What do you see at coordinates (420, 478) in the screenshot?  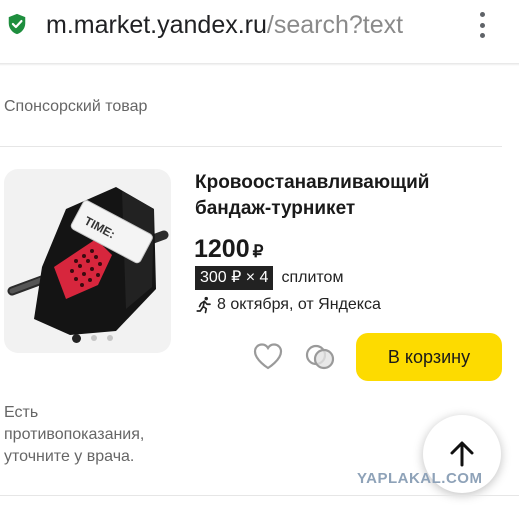 I see `watermark: YAPLAKAL.COM` at bounding box center [420, 478].